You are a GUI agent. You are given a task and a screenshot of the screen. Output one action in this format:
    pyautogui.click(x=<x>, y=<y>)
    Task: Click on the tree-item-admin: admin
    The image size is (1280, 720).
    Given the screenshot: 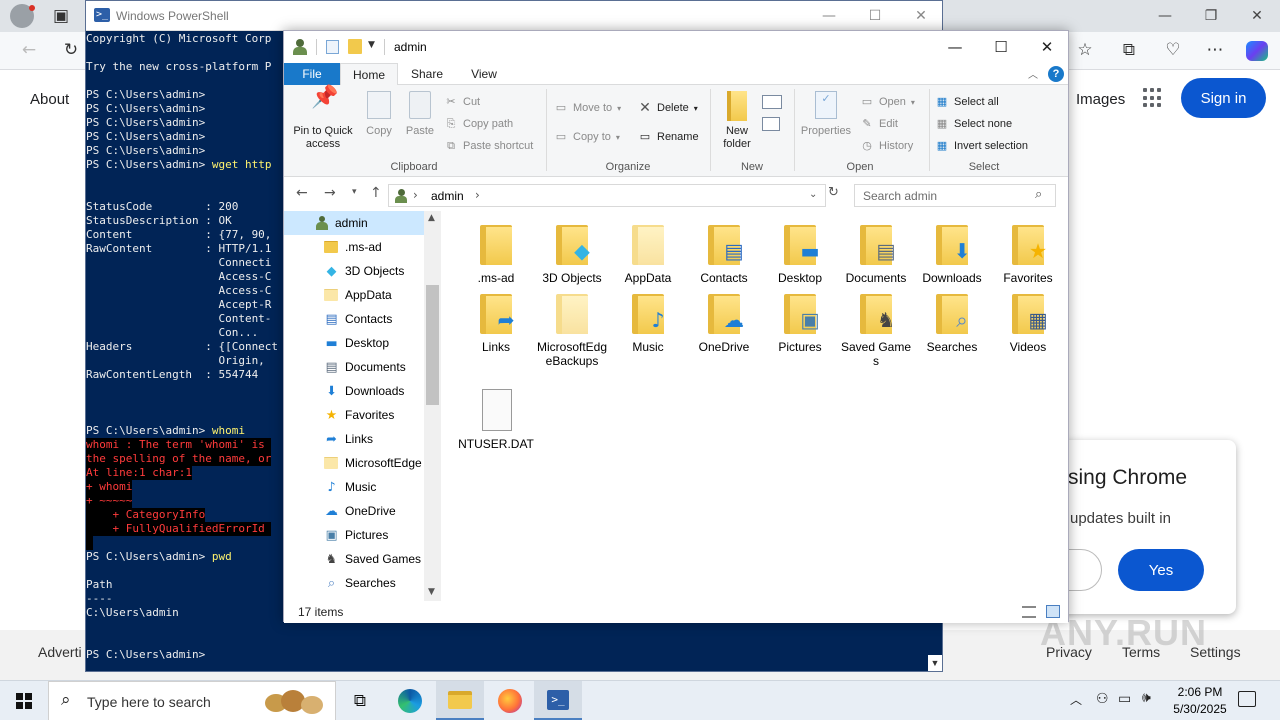 What is the action you would take?
    pyautogui.click(x=354, y=223)
    